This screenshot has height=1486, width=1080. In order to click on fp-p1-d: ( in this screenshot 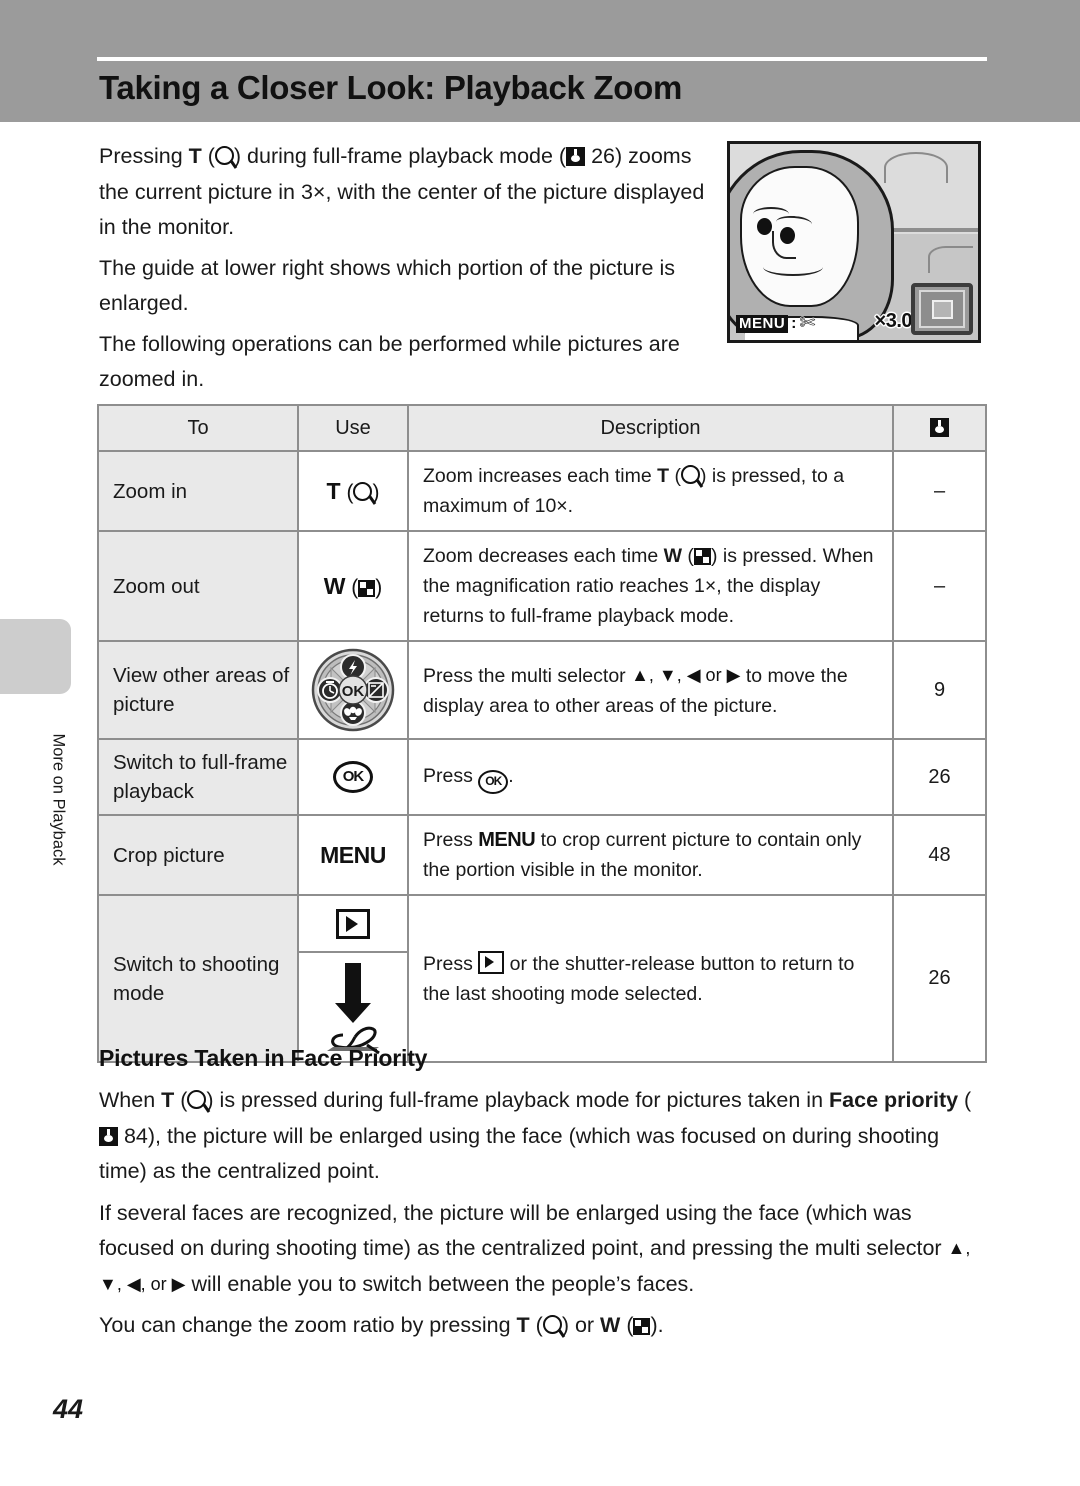, I will do `click(965, 1100)`.